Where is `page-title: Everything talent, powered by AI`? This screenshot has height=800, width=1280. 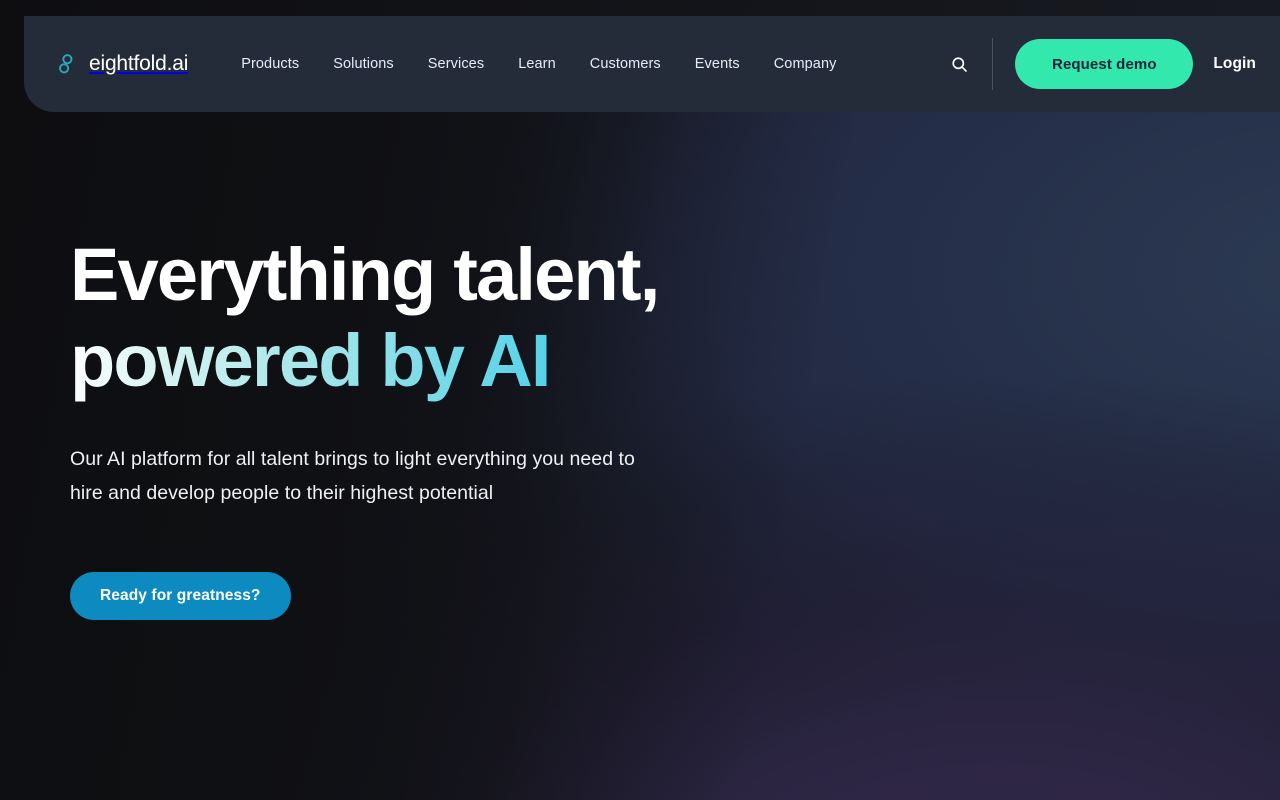
page-title: Everything talent, powered by AI is located at coordinates (450, 318).